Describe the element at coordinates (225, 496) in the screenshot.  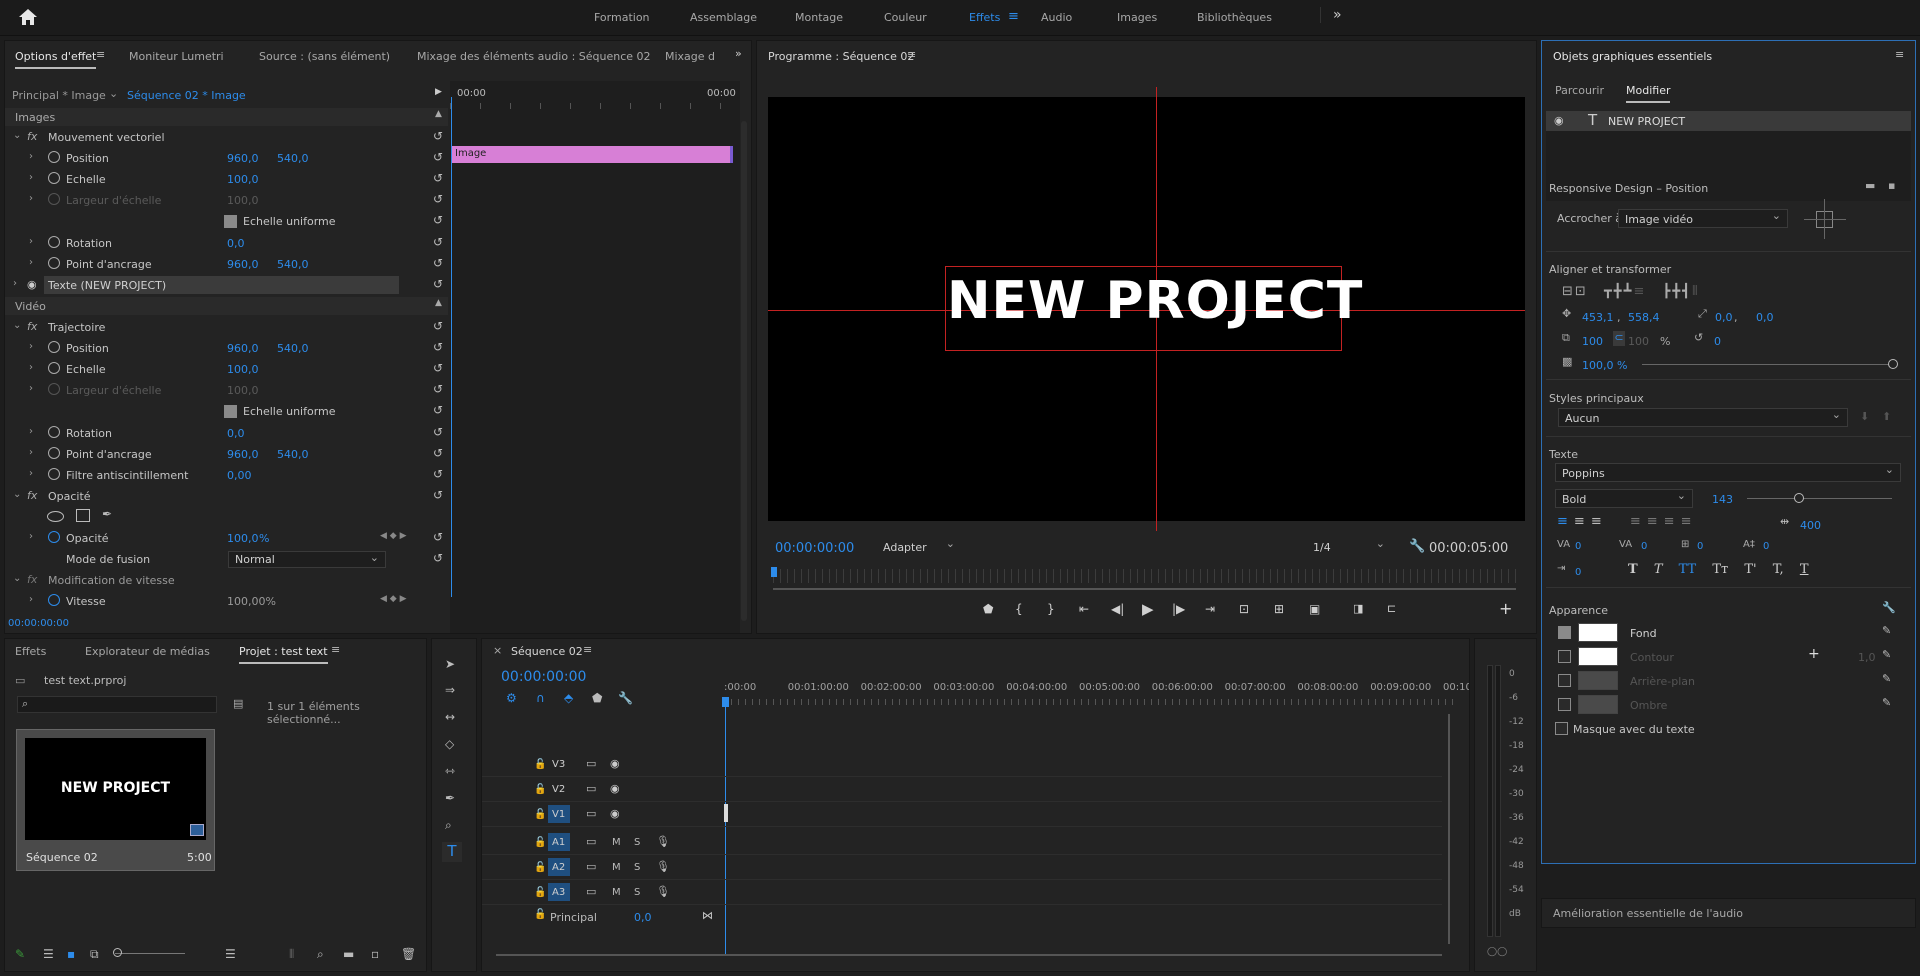
I see `opacity-header: ⌄ fx Opacité ↺` at that location.